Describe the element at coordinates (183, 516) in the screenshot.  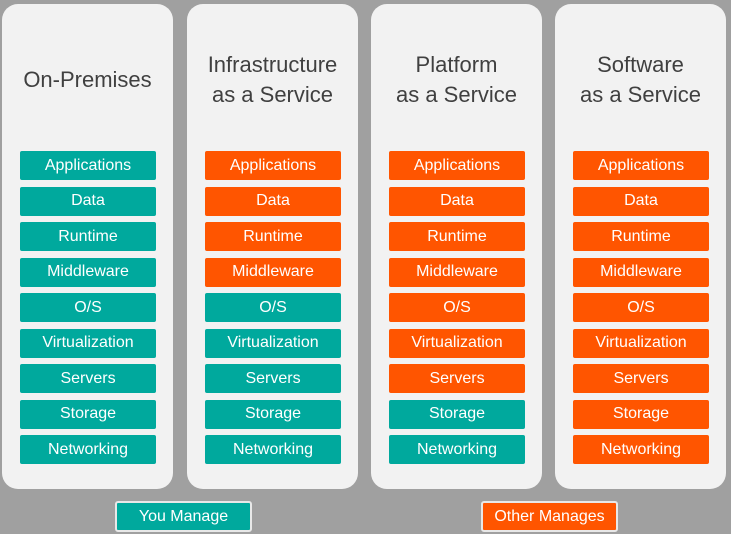
I see `legend-you-manage: You Manage` at that location.